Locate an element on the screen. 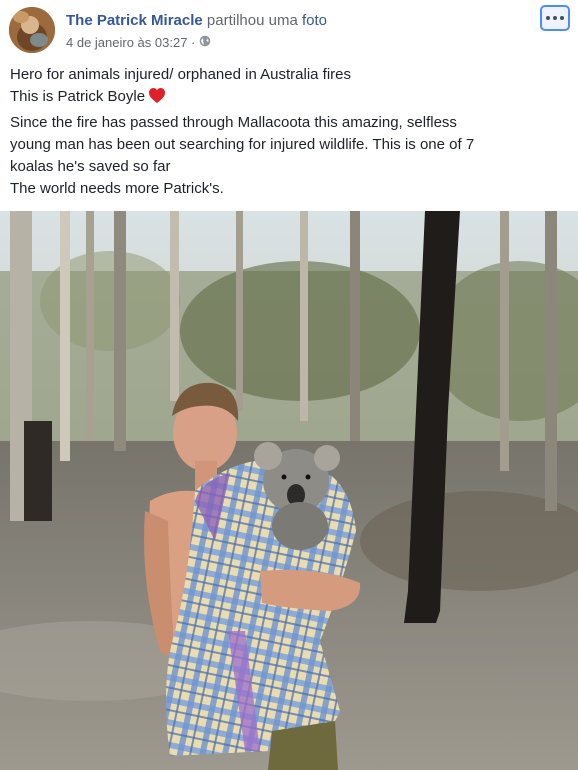  page-avatar is located at coordinates (32, 30).